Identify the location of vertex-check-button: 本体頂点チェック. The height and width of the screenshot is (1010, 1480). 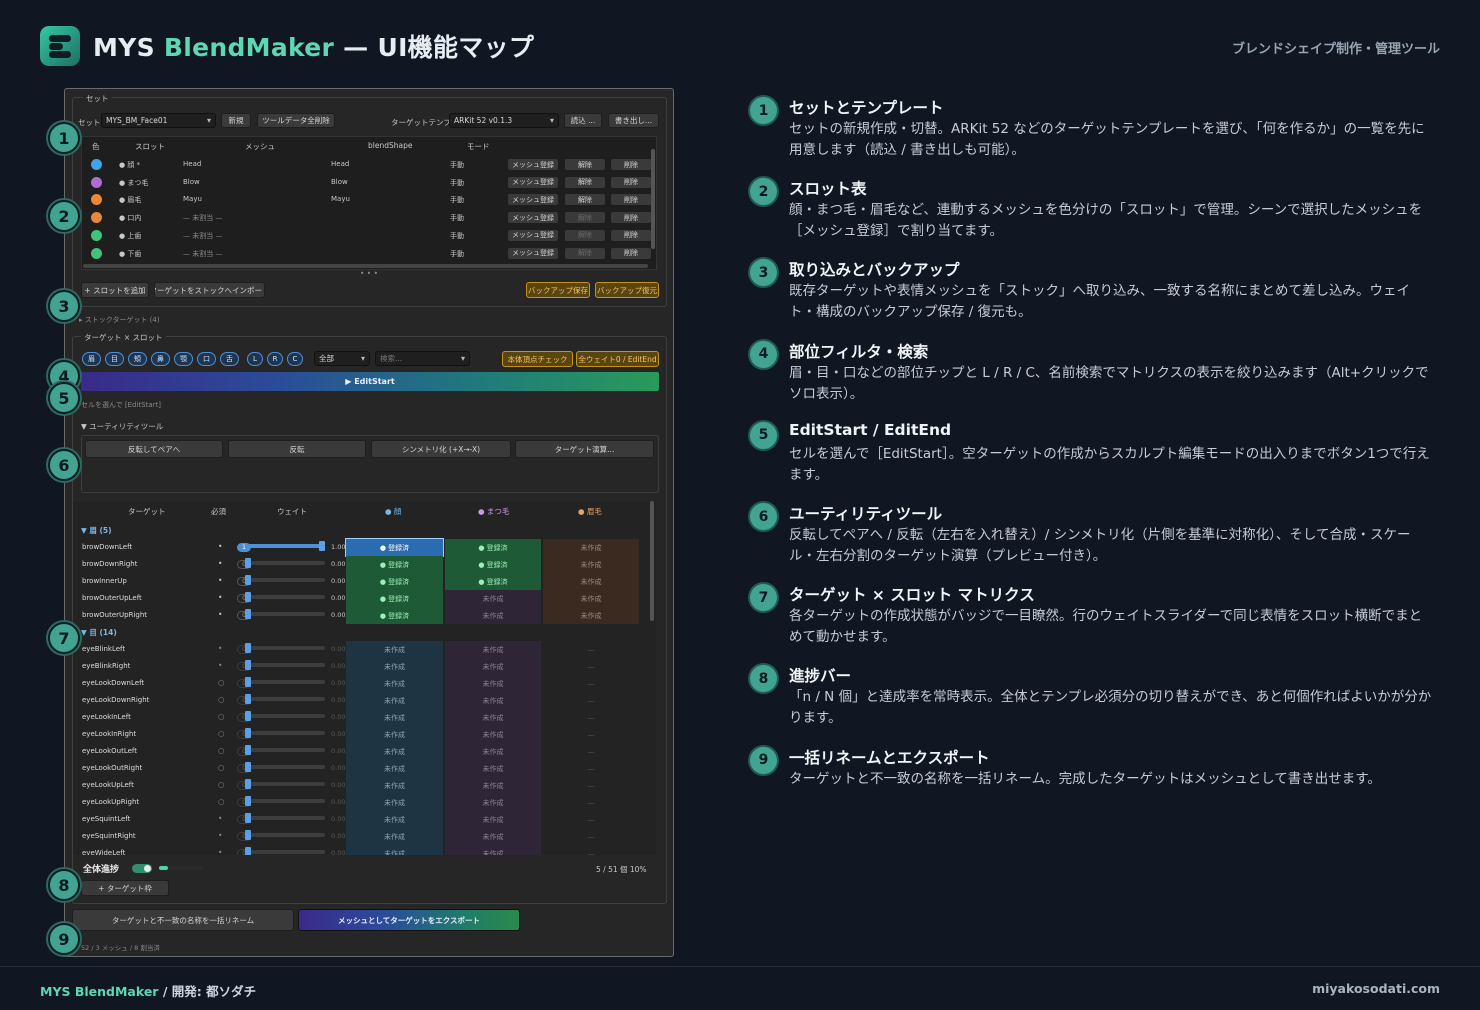
(537, 359).